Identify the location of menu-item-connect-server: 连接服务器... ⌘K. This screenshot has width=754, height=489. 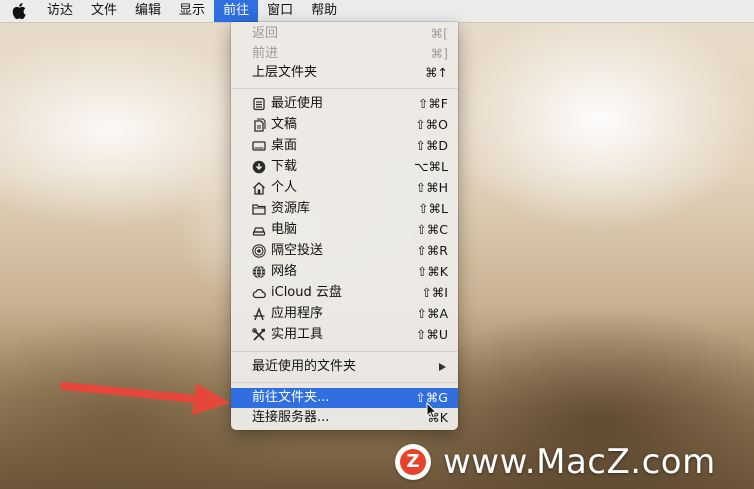
(344, 418).